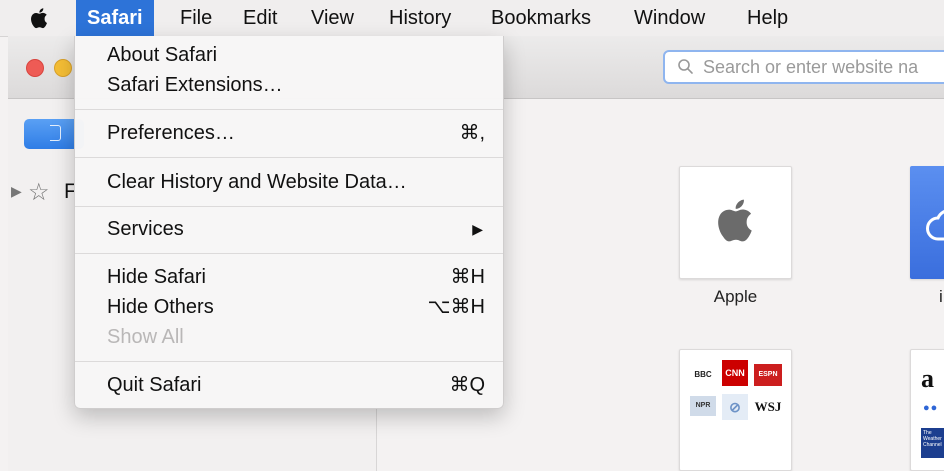 The height and width of the screenshot is (471, 944). Describe the element at coordinates (196, 18) in the screenshot. I see `menu-file: File` at that location.